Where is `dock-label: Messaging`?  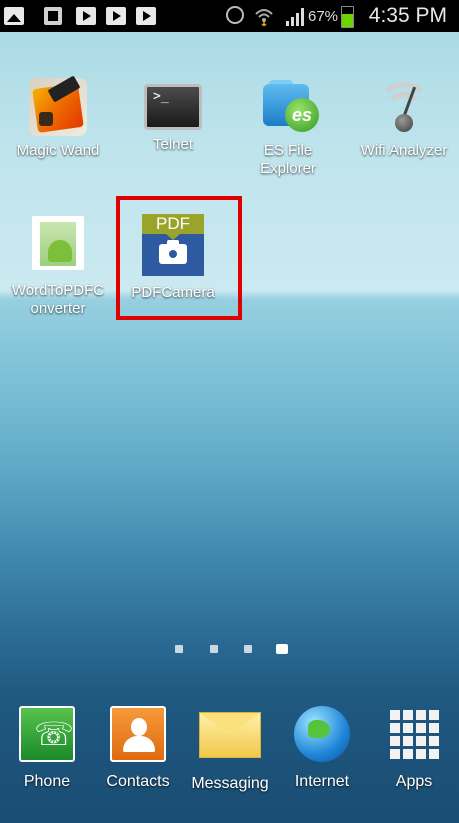 dock-label: Messaging is located at coordinates (230, 783).